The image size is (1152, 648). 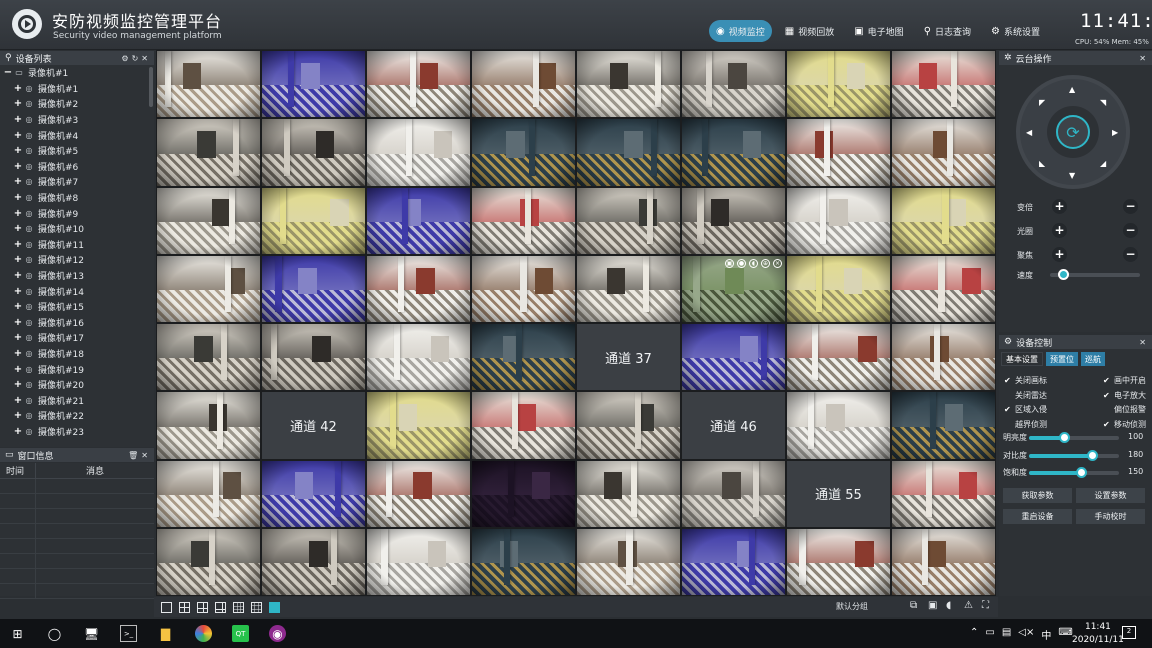 I want to click on focus-far-button: −, so click(x=1130, y=254).